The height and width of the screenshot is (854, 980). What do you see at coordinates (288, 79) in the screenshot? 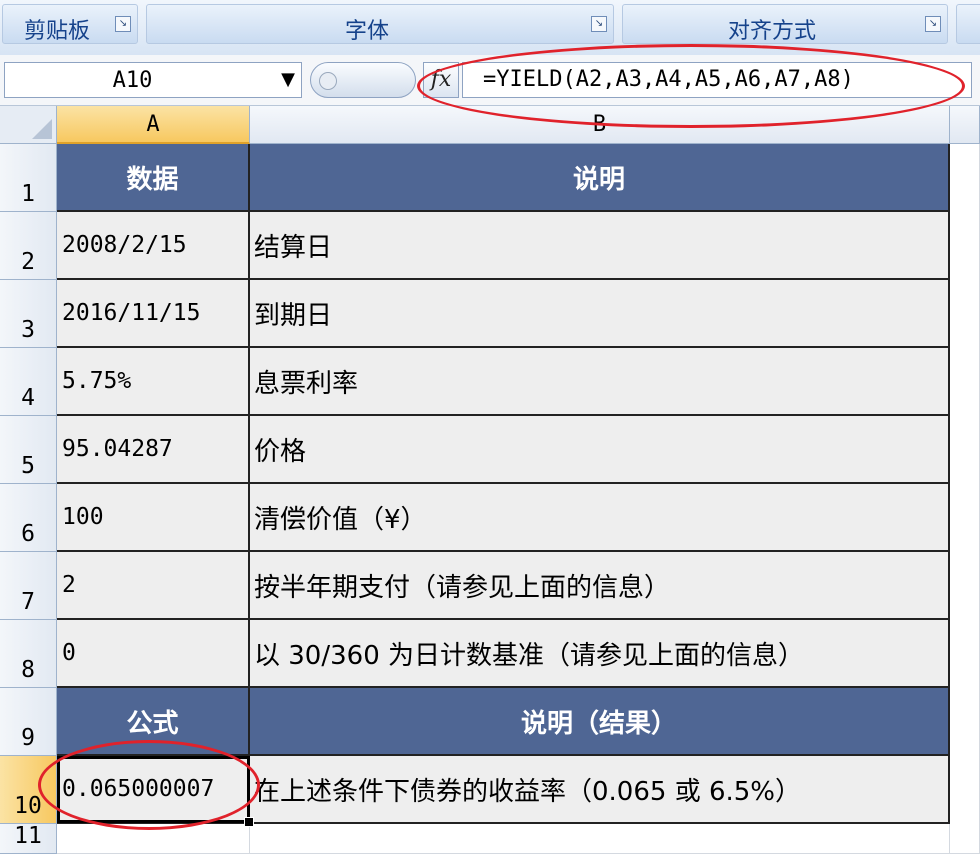
I see `name-box-dropdown-icon: ▼` at bounding box center [288, 79].